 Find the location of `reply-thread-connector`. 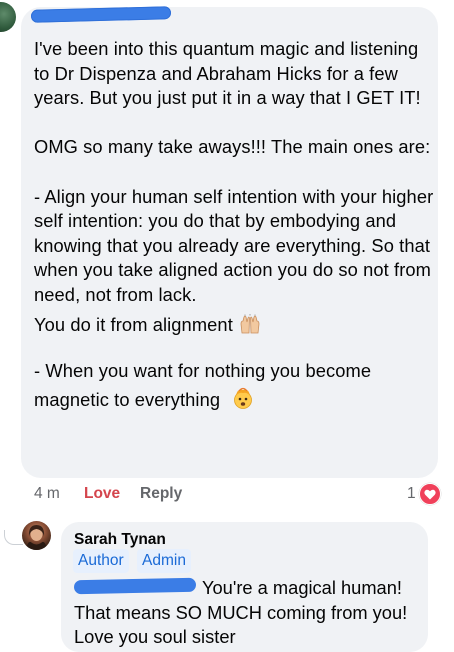

reply-thread-connector is located at coordinates (13, 537).